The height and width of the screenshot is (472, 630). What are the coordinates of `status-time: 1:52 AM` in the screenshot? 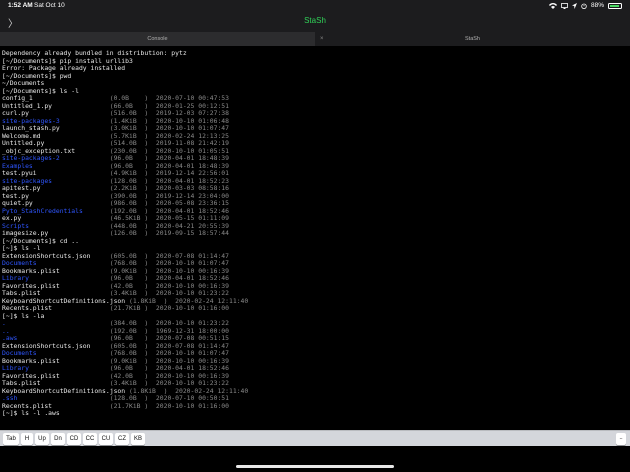 It's located at (20, 5).